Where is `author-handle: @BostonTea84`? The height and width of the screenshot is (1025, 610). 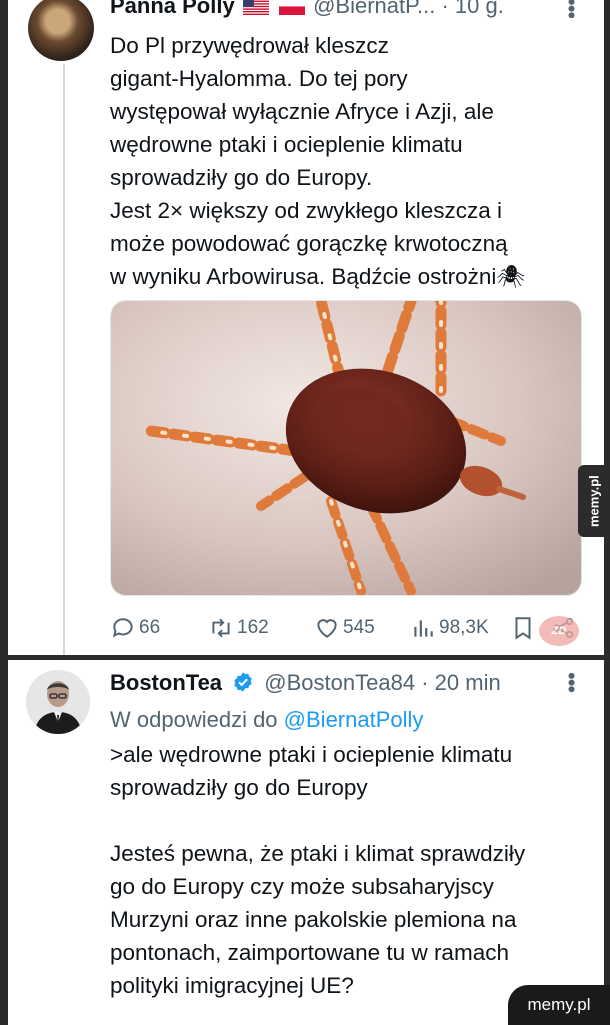 author-handle: @BostonTea84 is located at coordinates (339, 682).